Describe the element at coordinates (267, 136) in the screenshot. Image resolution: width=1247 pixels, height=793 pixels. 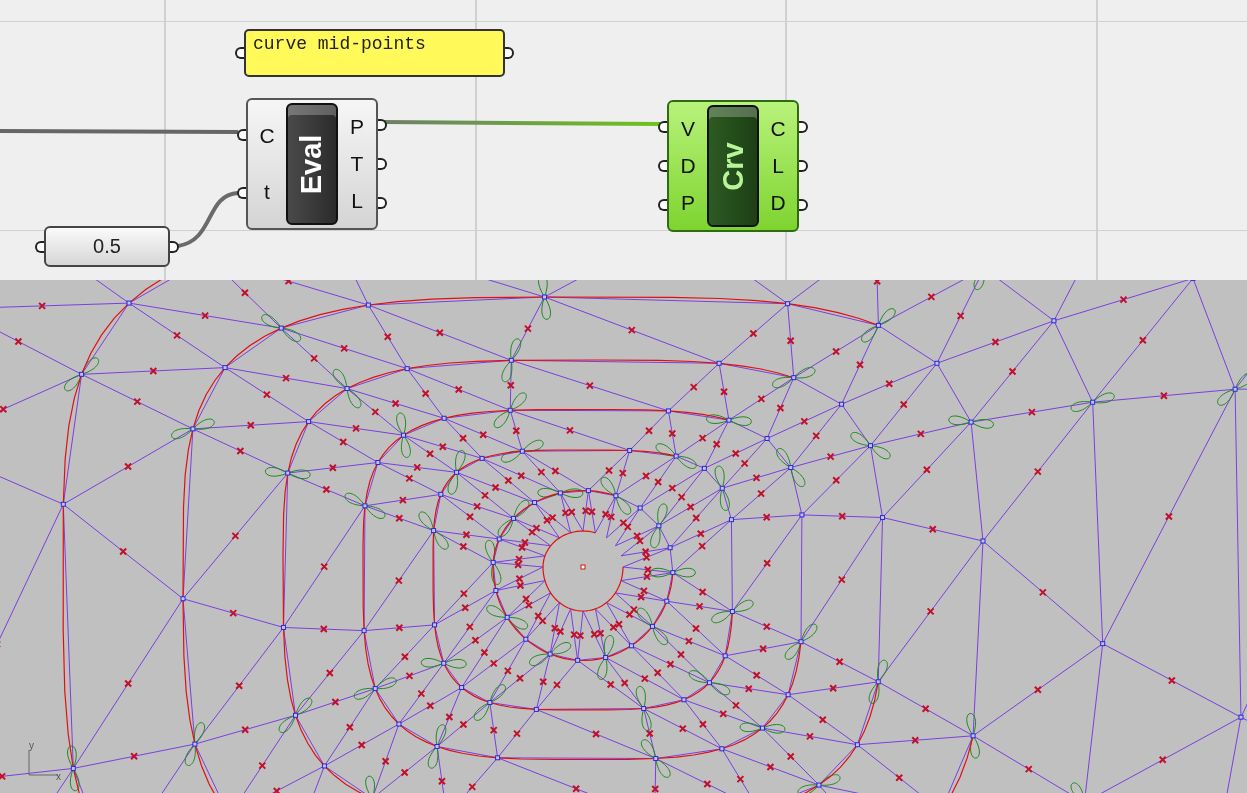
I see `input-port-label: C` at that location.